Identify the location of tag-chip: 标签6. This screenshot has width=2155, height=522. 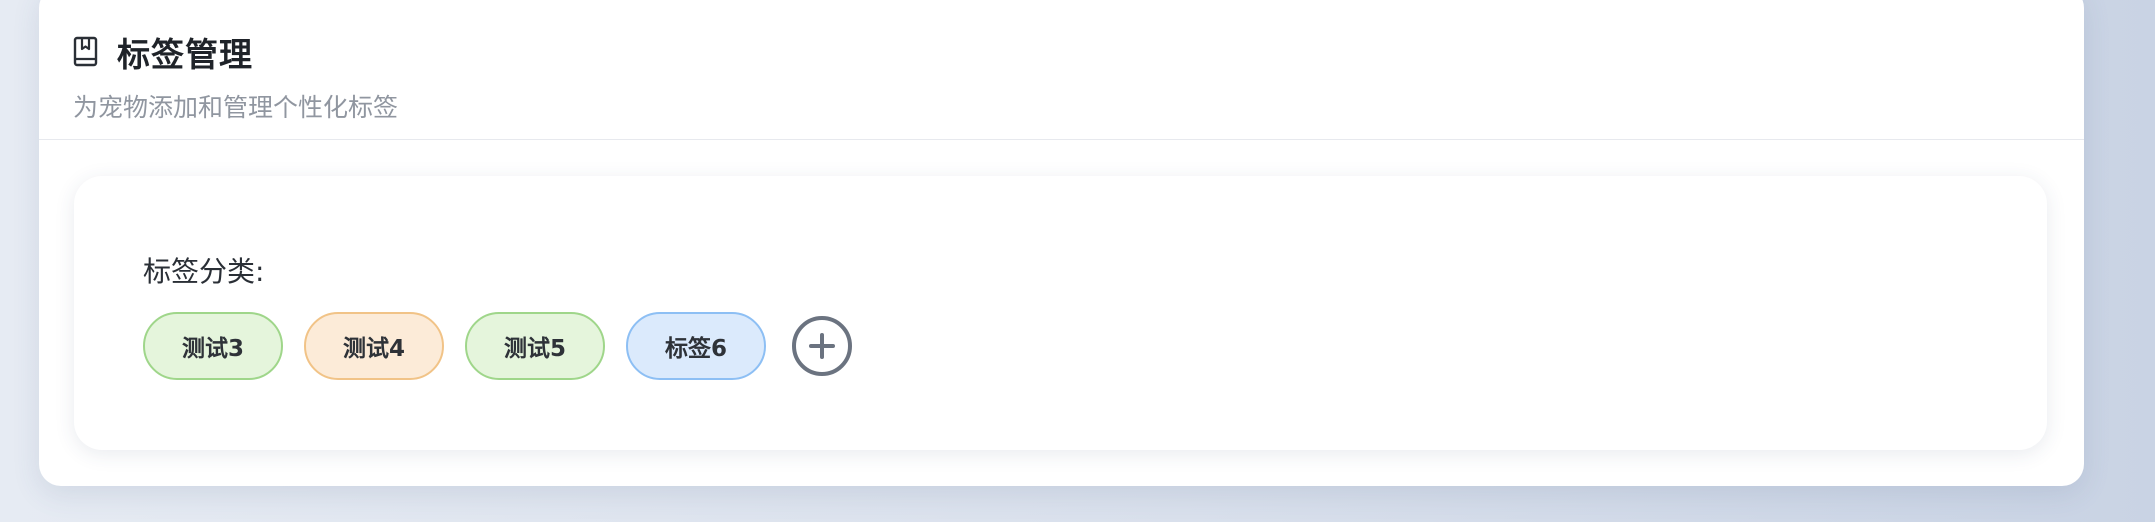
(696, 346).